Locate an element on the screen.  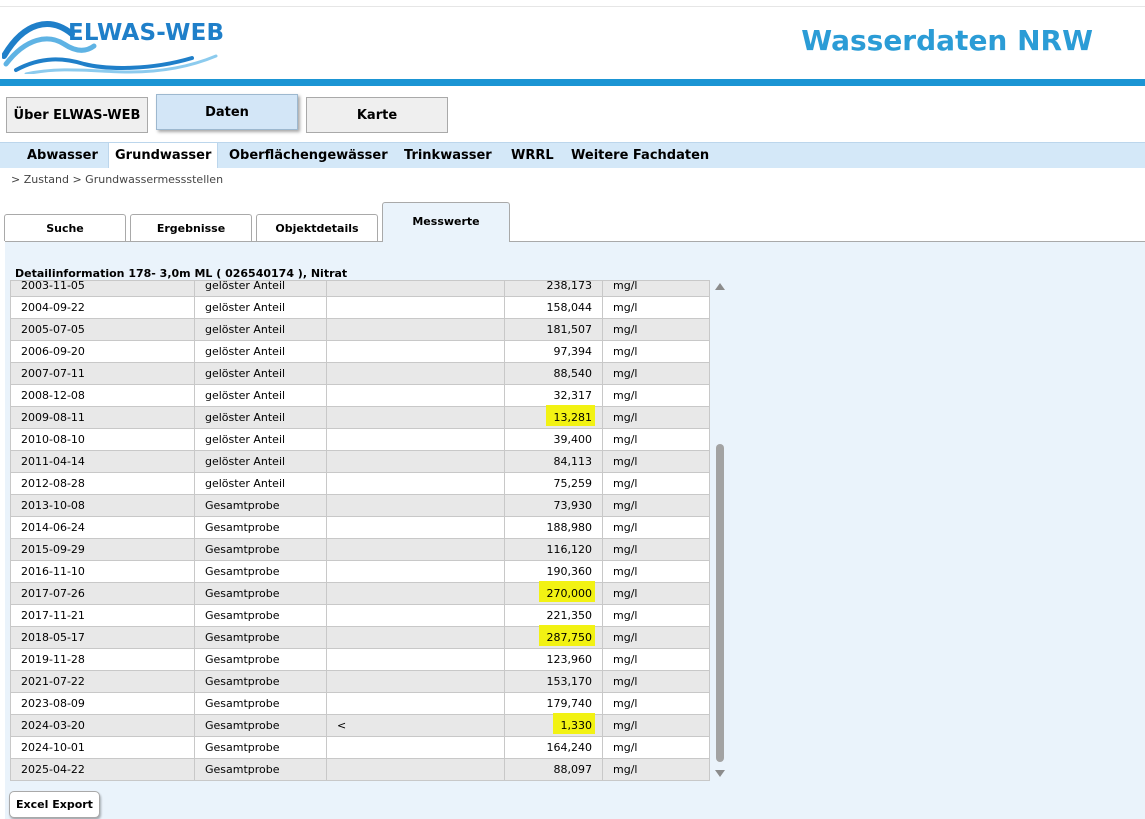
cell-text: < is located at coordinates (342, 725).